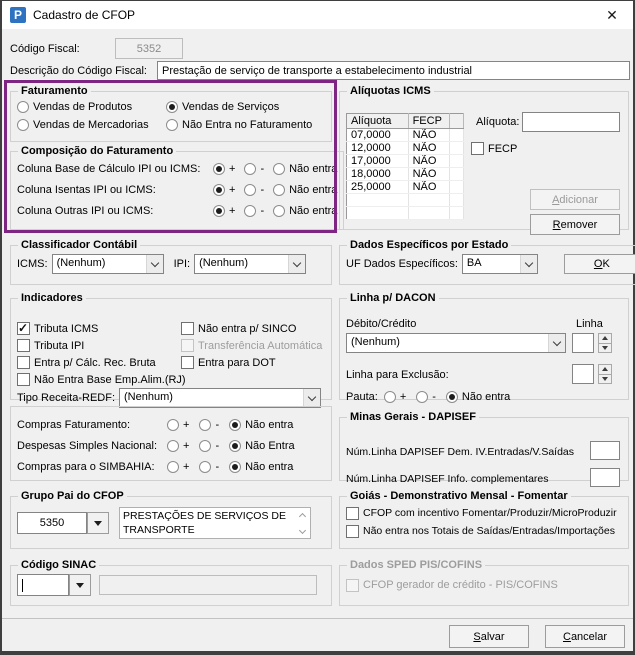 The height and width of the screenshot is (655, 635). What do you see at coordinates (375, 342) in the screenshot?
I see `debito-credito-value: (Nenhum)` at bounding box center [375, 342].